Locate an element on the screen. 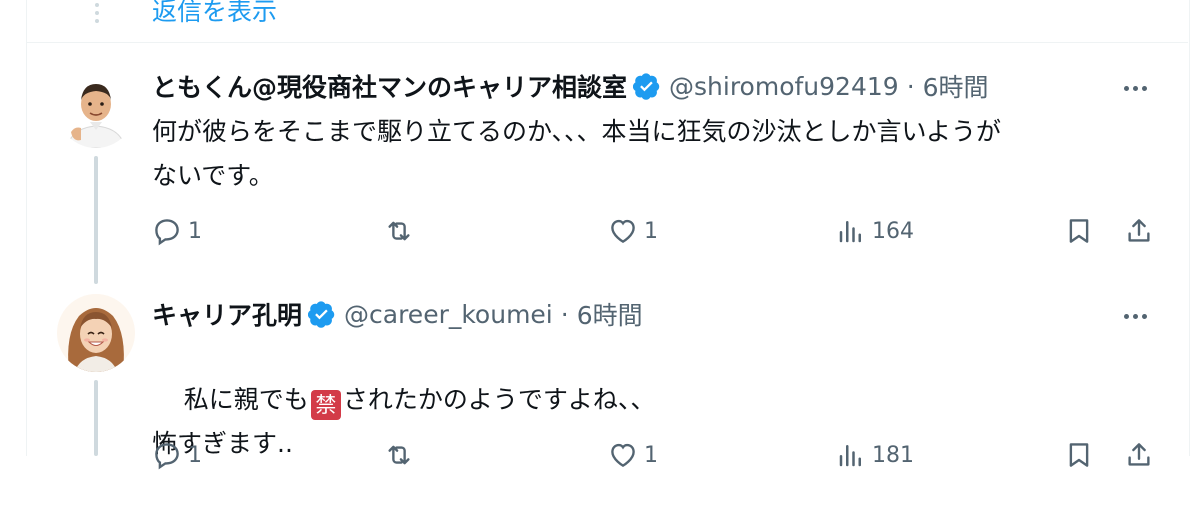 The width and height of the screenshot is (1200, 510). tweet-text-part: 私に親でも is located at coordinates (246, 399).